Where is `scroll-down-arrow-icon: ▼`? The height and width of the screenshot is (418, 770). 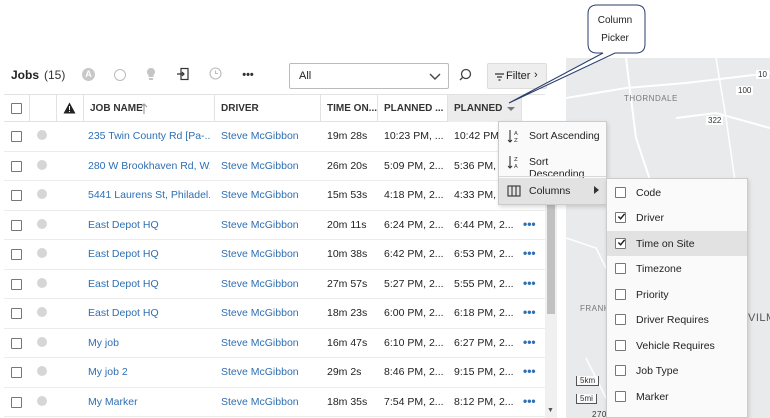 scroll-down-arrow-icon: ▼ is located at coordinates (550, 410).